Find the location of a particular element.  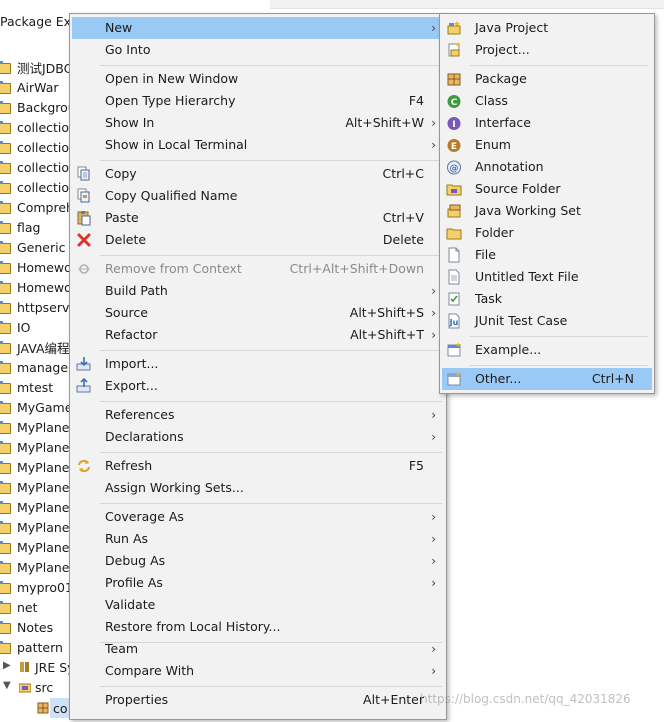

menu-item-copy: Copy Ctrl+C is located at coordinates (258, 174).